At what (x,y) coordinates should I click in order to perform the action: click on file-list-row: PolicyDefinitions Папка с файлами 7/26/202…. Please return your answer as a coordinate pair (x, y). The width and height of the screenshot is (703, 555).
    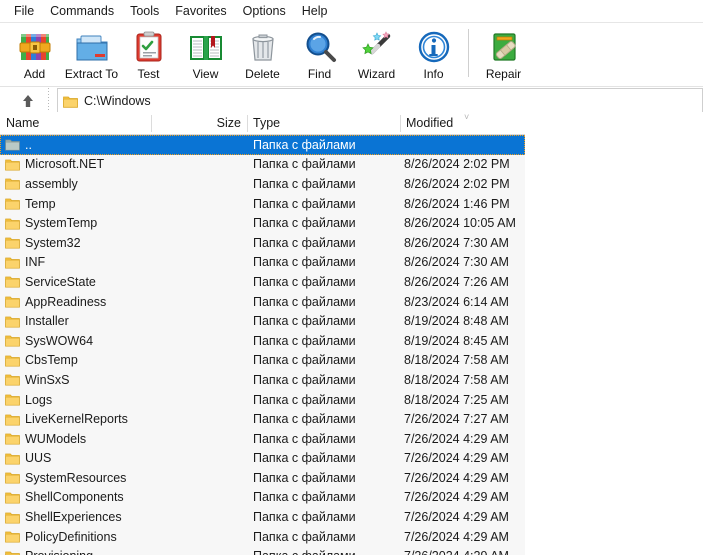
    Looking at the image, I should click on (262, 537).